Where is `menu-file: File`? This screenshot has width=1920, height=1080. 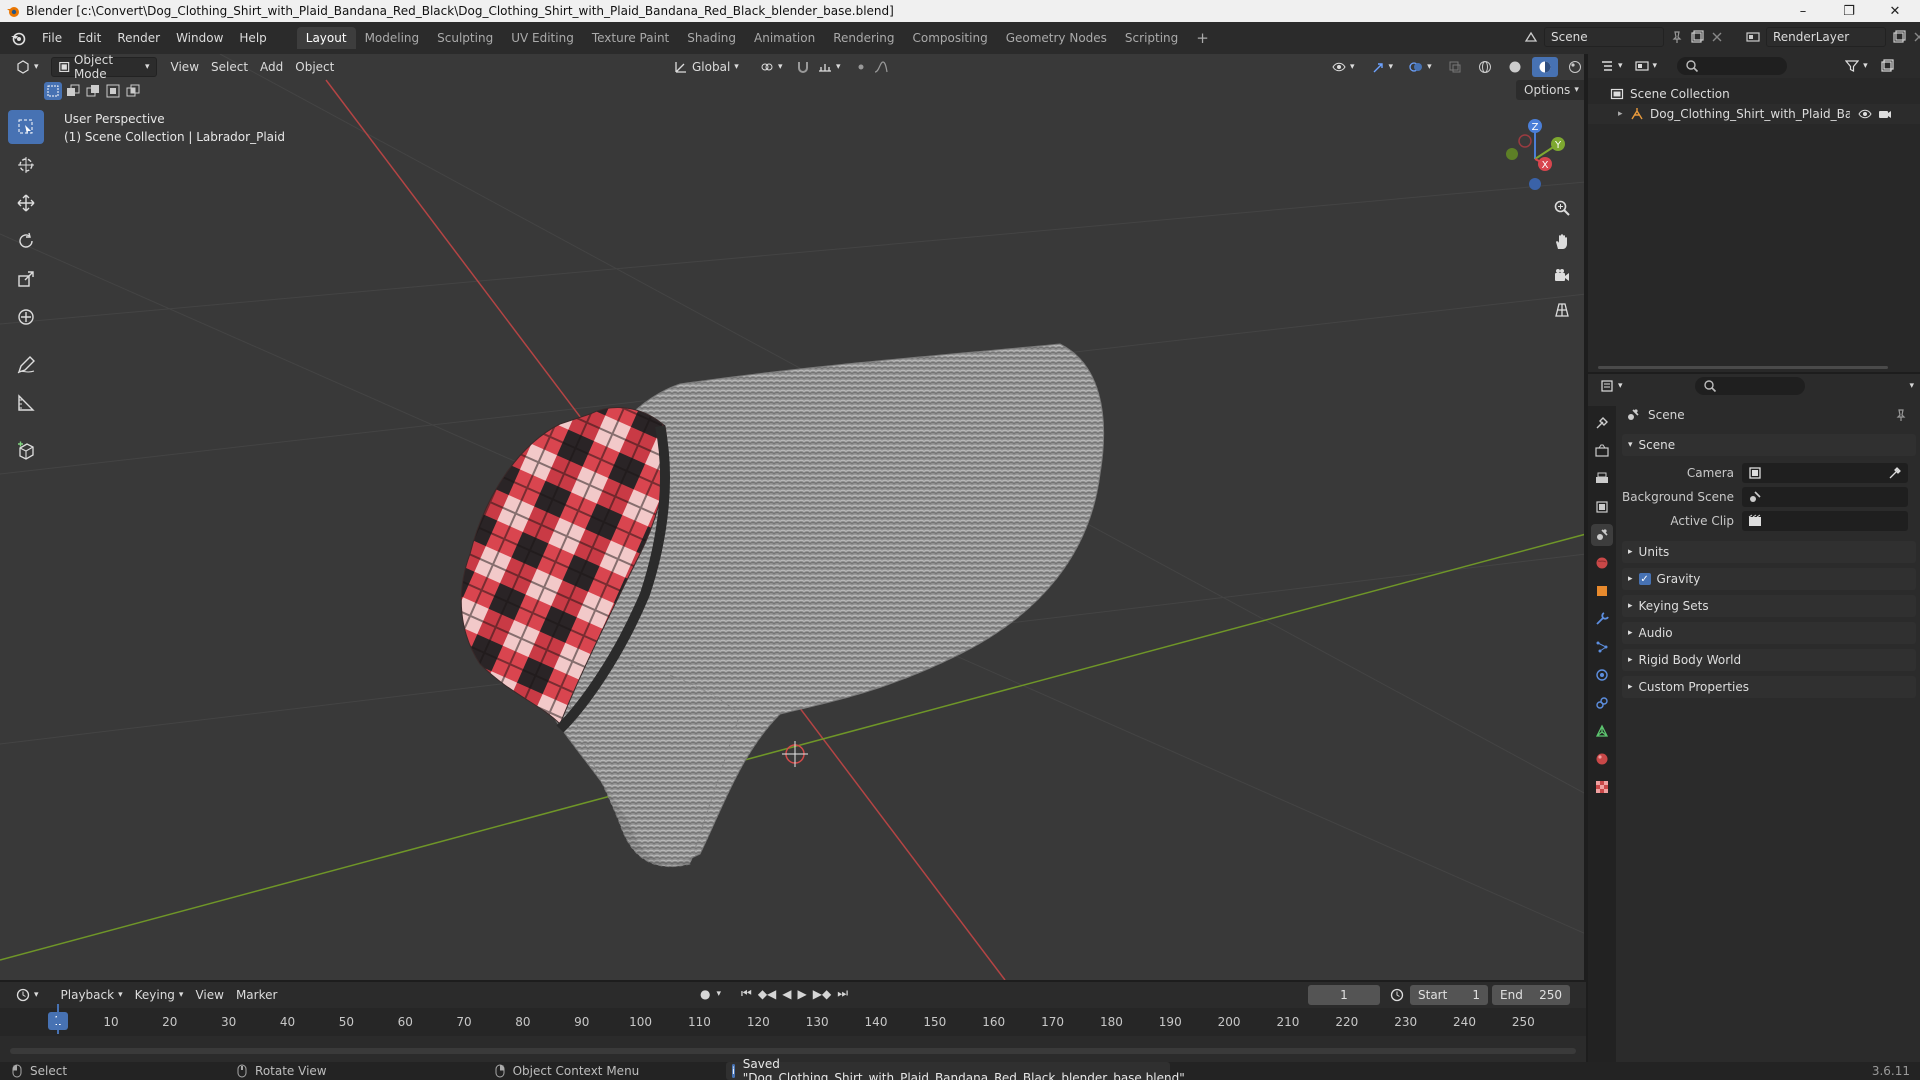
menu-file: File is located at coordinates (52, 38).